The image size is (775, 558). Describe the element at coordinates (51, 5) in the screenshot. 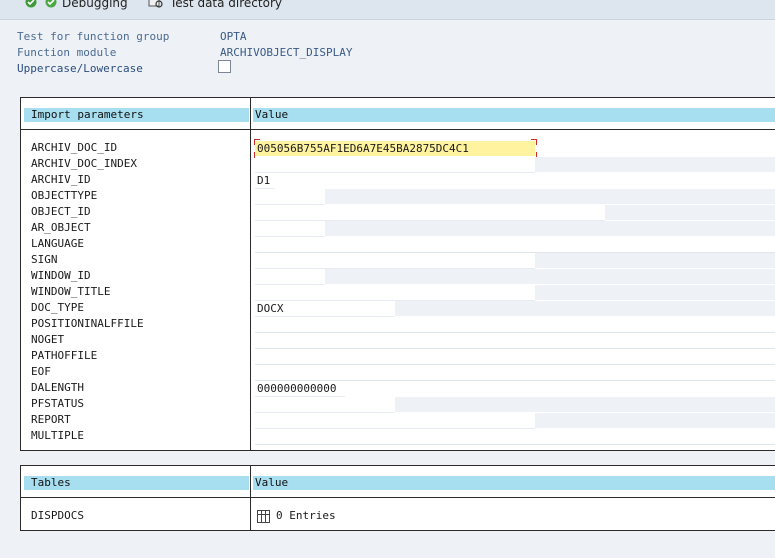

I see `bug-check-icon` at that location.